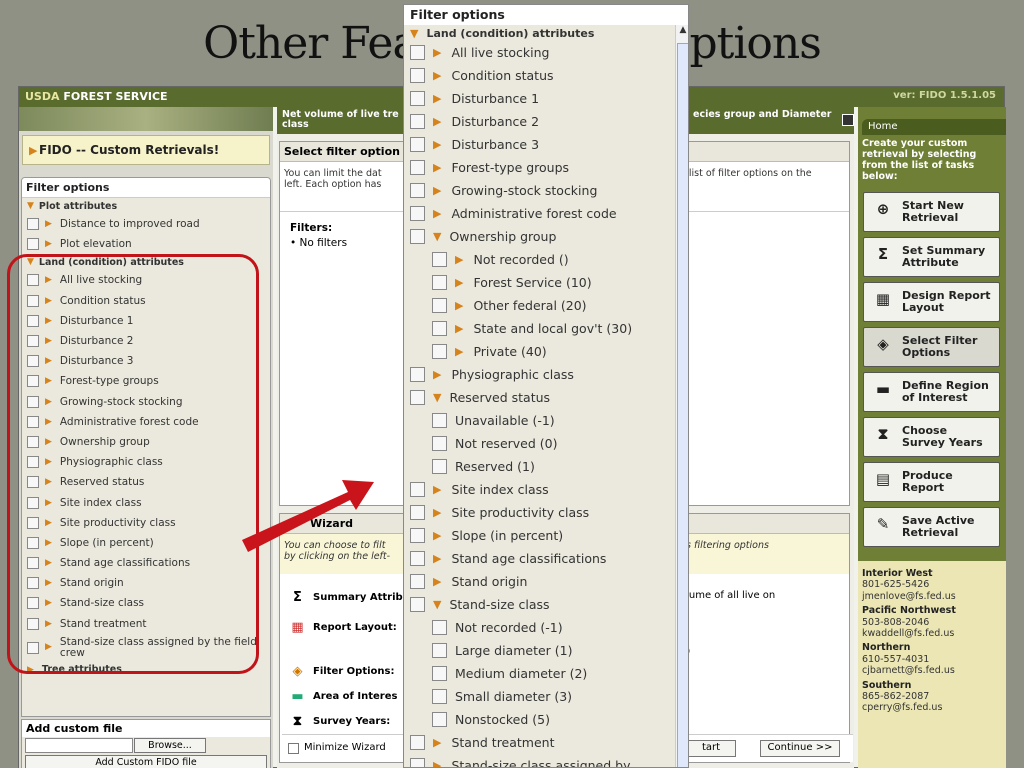 This screenshot has width=1024, height=768. What do you see at coordinates (931, 391) in the screenshot?
I see `task-button-map: ▬ Define Region of Interest` at bounding box center [931, 391].